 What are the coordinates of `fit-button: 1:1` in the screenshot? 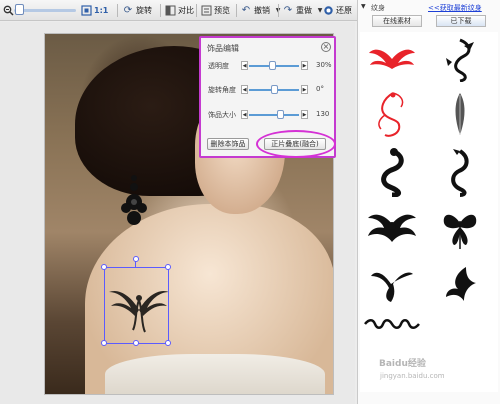 It's located at (94, 10).